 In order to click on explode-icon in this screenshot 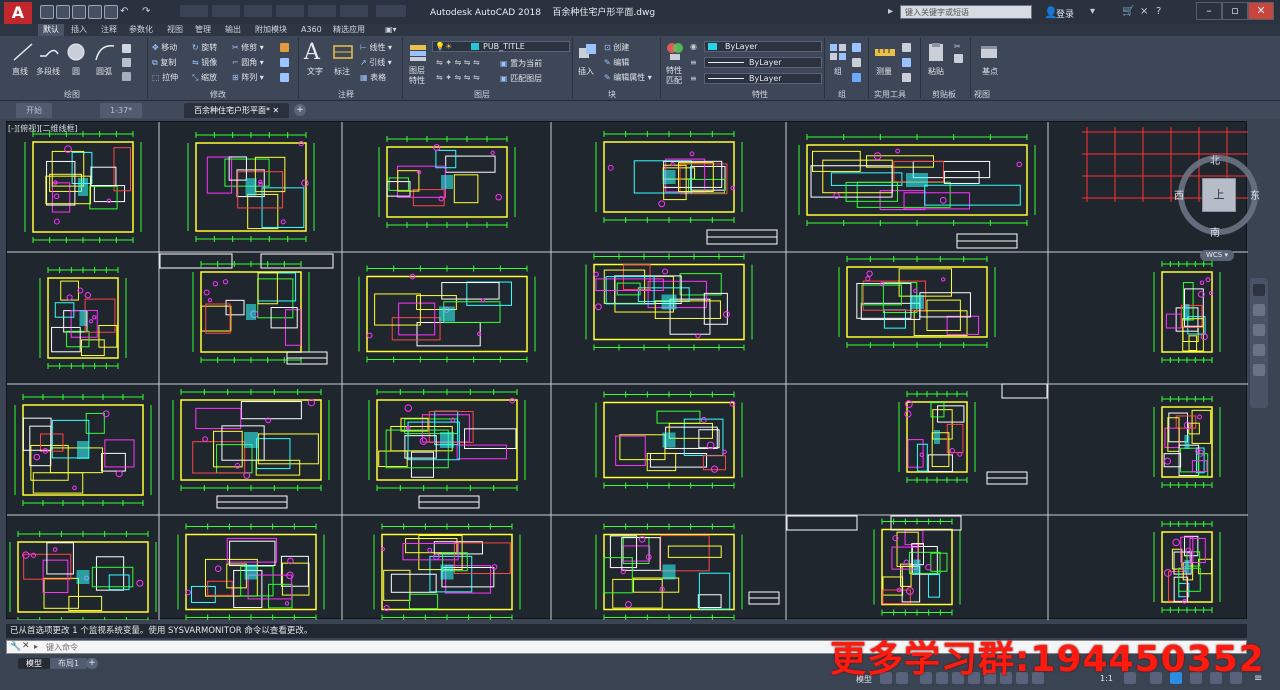, I will do `click(284, 62)`.